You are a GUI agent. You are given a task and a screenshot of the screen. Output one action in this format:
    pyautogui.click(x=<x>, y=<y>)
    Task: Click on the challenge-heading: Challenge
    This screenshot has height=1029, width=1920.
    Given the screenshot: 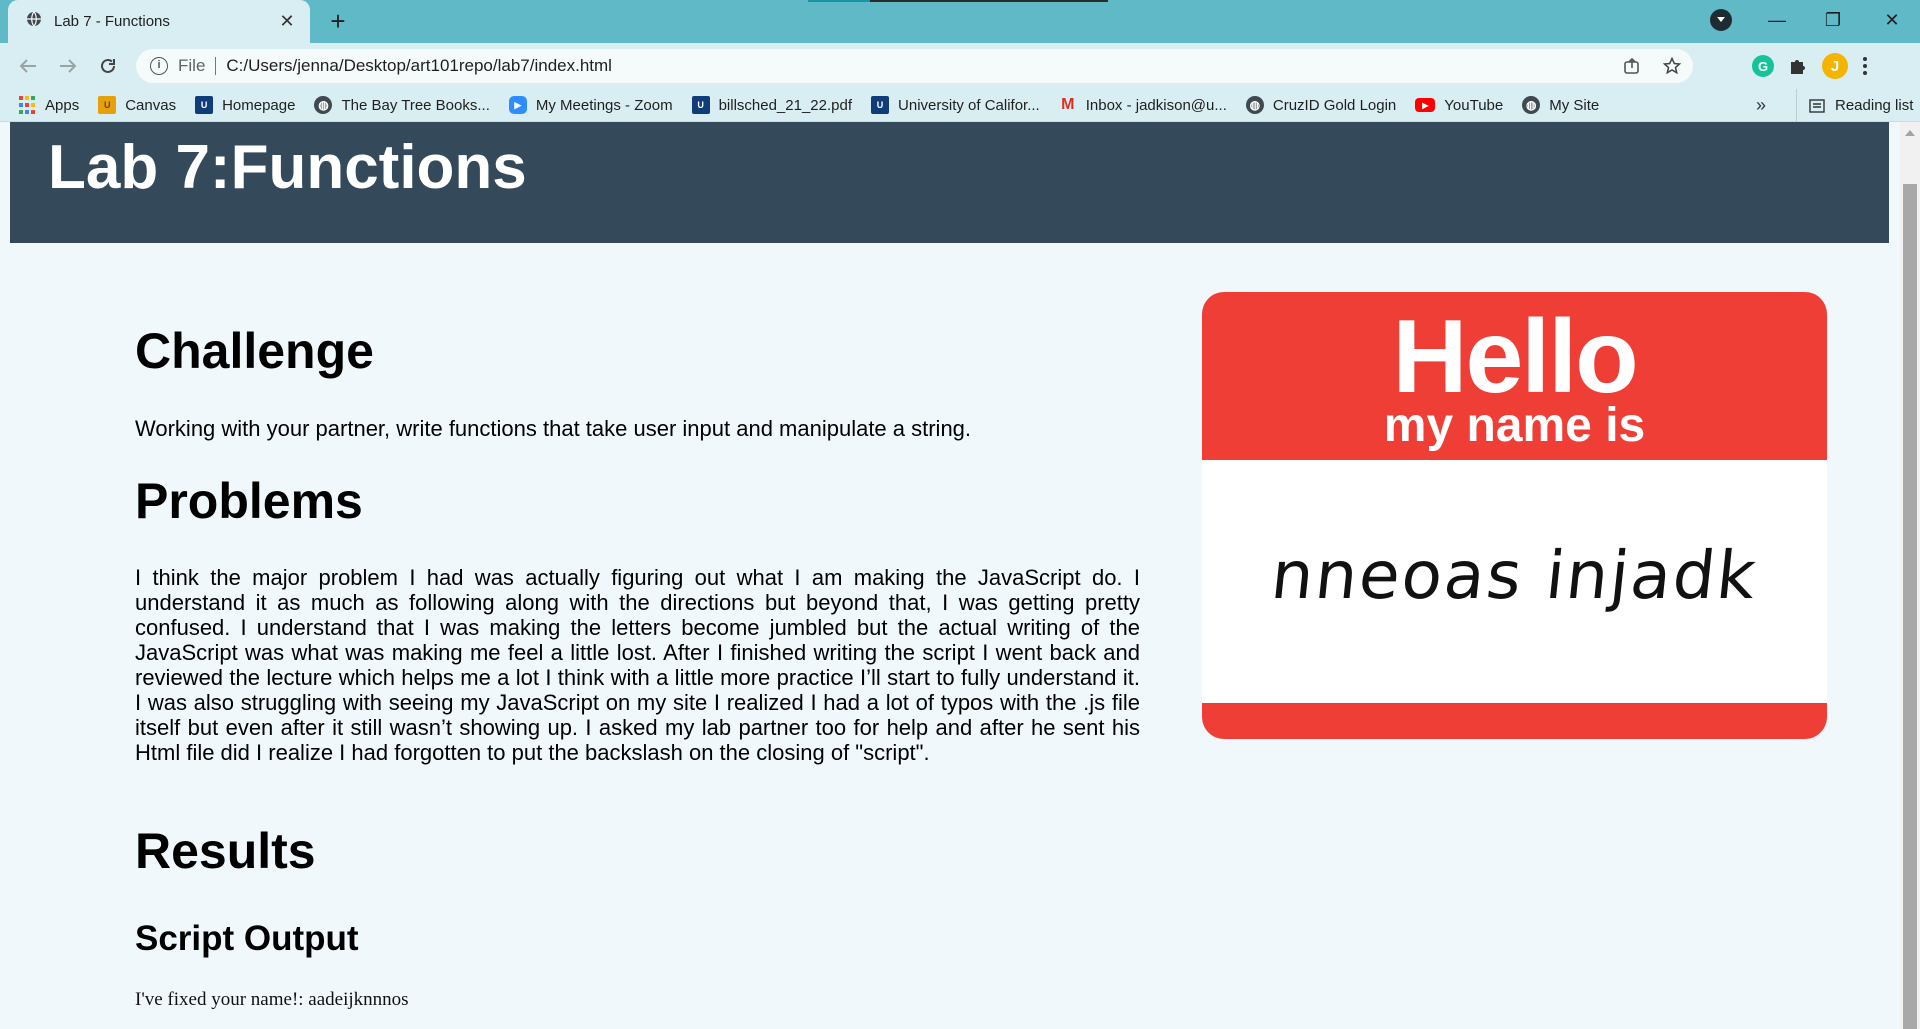 What is the action you would take?
    pyautogui.click(x=254, y=351)
    